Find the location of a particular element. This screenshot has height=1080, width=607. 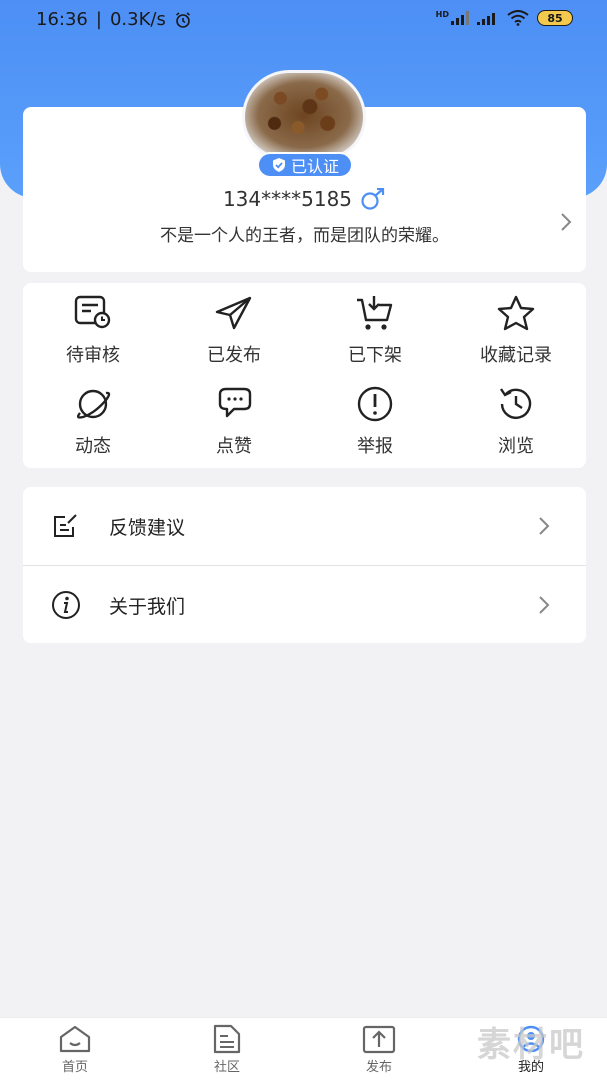

chat-bubbles-icon is located at coordinates (235, 402).